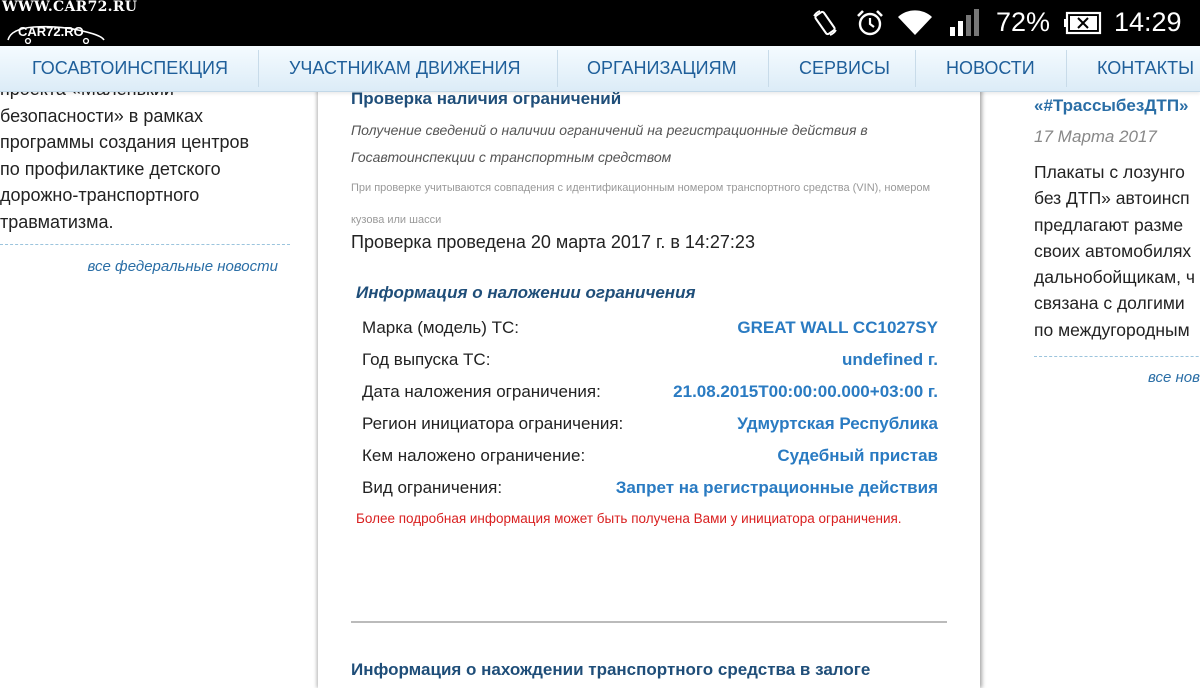 Image resolution: width=1200 pixels, height=688 pixels. What do you see at coordinates (990, 68) in the screenshot?
I see `nav-item-news: НОВОСТИ` at bounding box center [990, 68].